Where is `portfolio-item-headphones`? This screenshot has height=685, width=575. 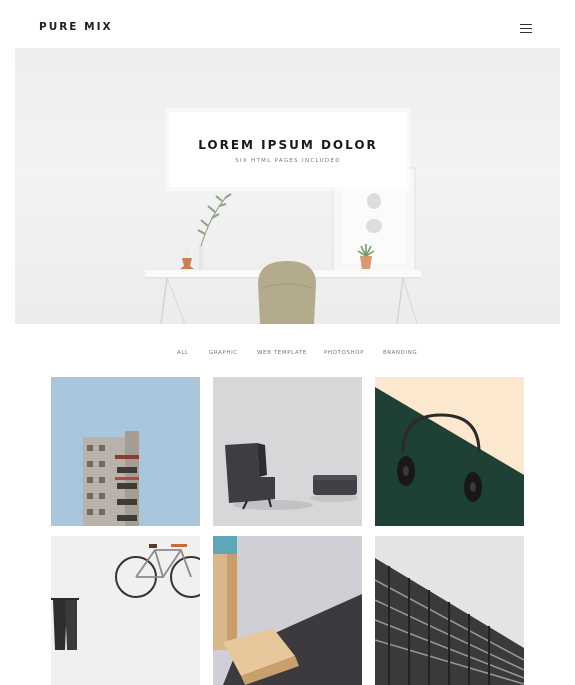 portfolio-item-headphones is located at coordinates (449, 451).